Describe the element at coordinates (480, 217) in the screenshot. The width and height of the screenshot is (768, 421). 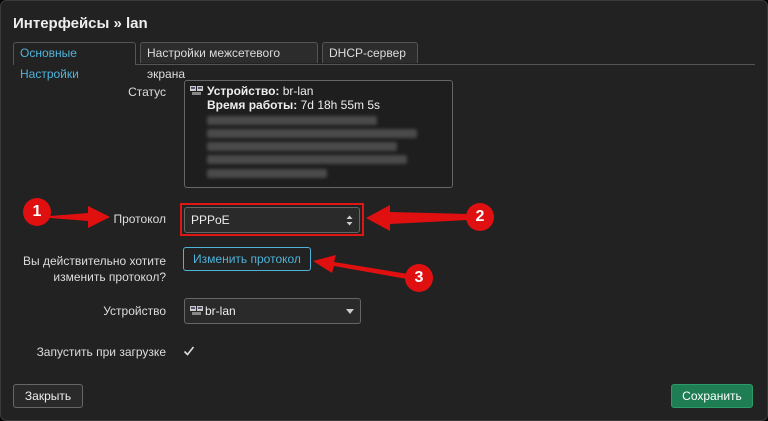
I see `annotation-marker-2: 2` at that location.